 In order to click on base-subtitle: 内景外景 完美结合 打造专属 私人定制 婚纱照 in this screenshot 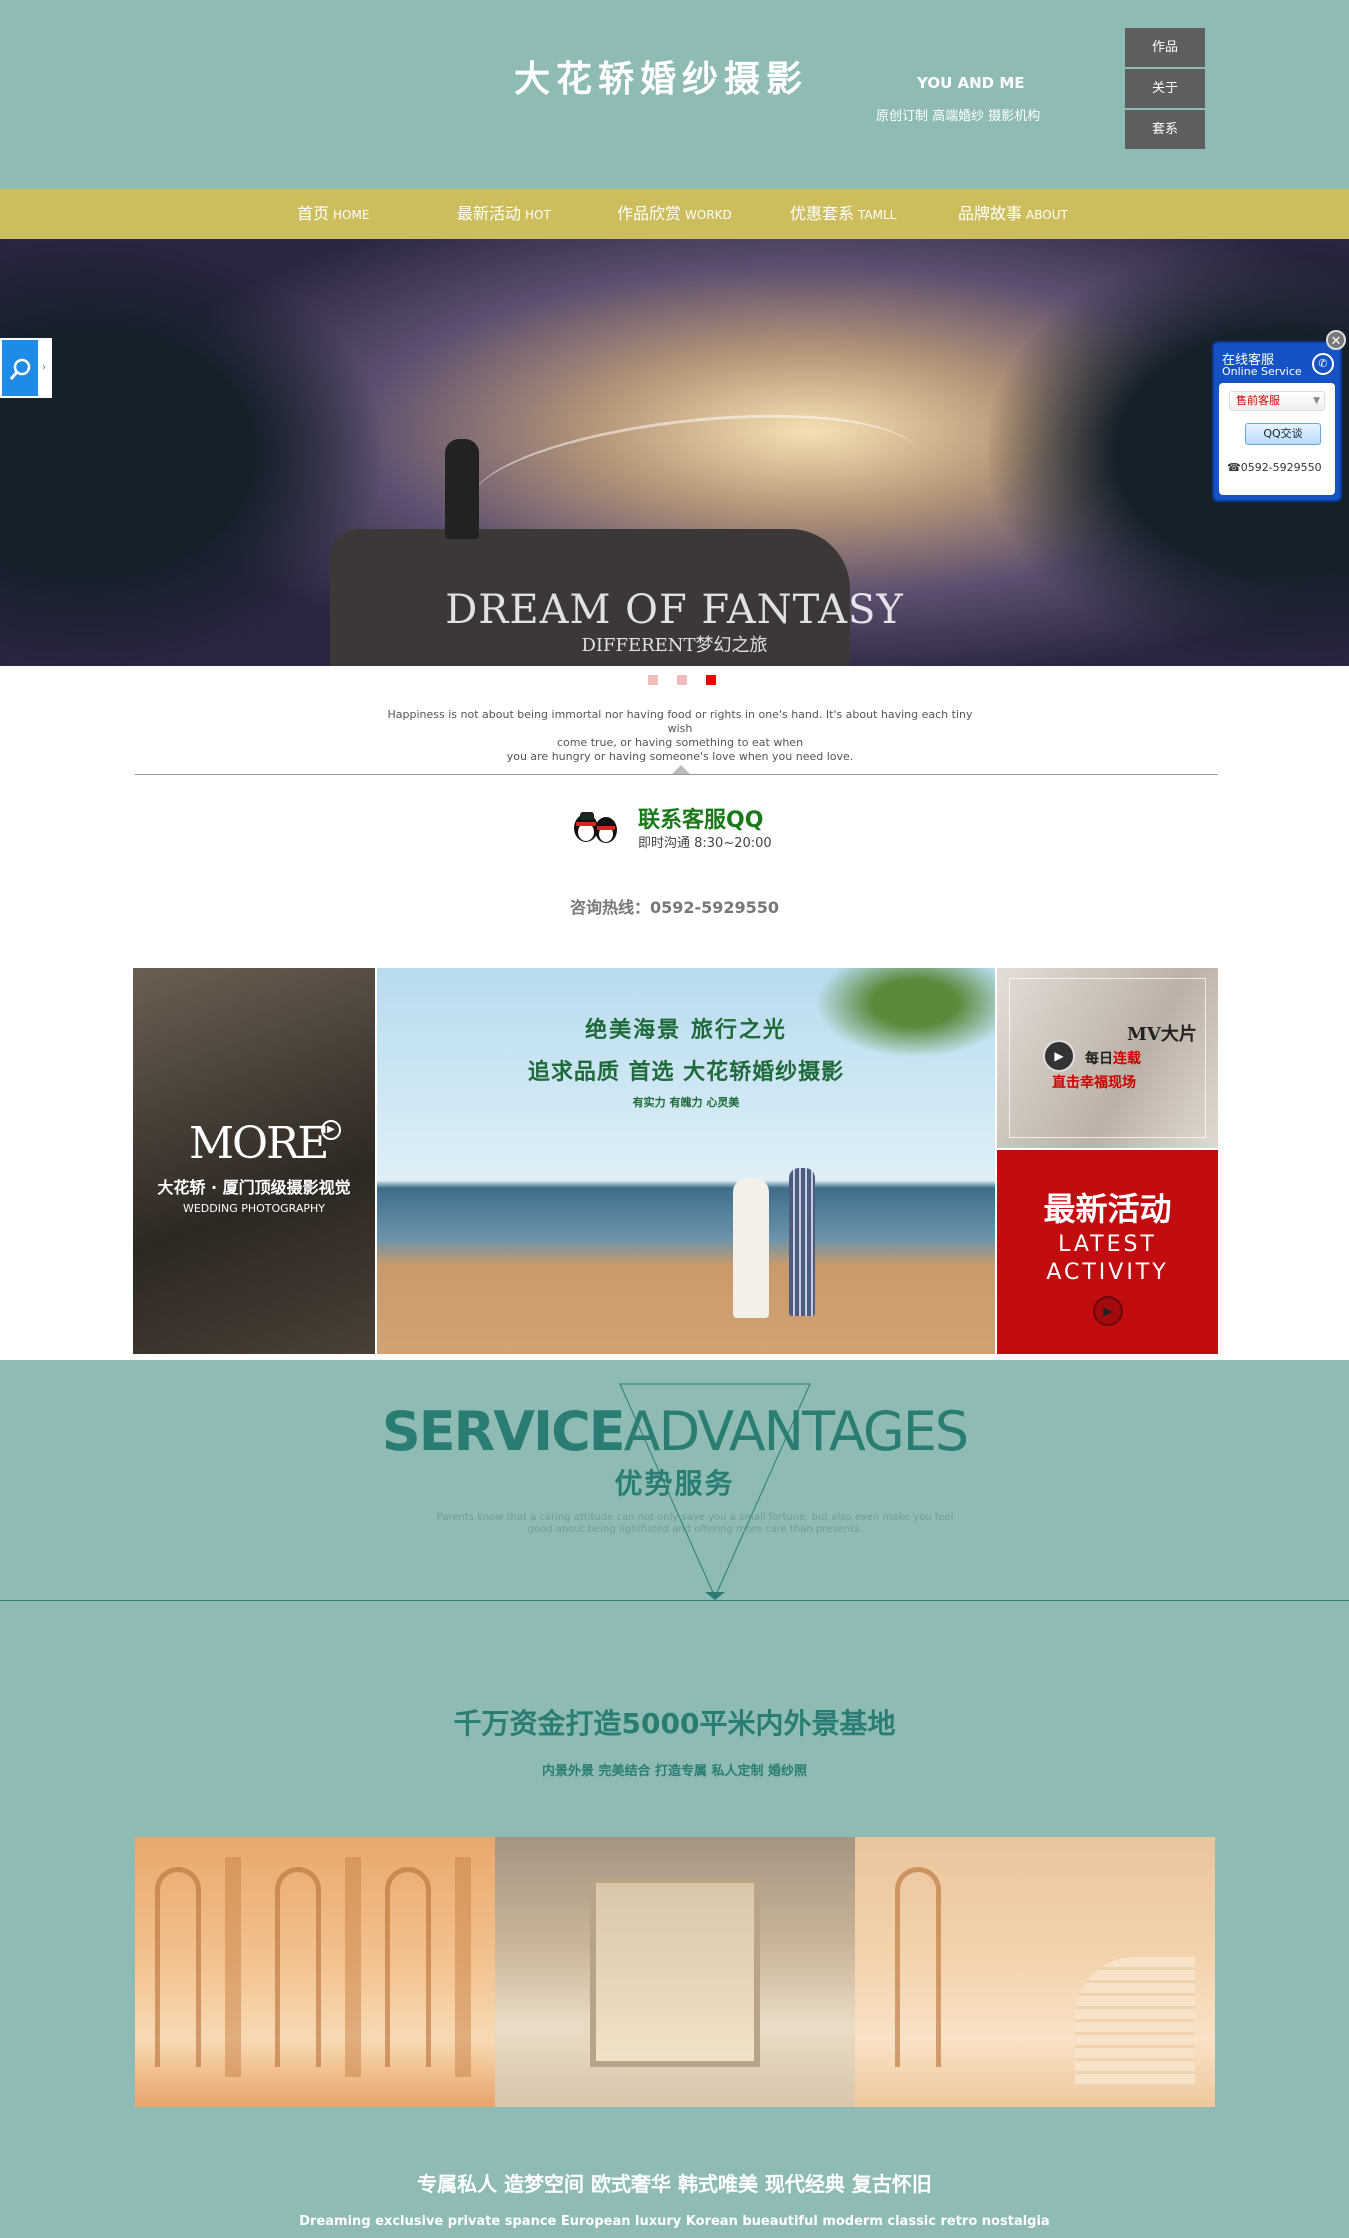, I will do `click(674, 1771)`.